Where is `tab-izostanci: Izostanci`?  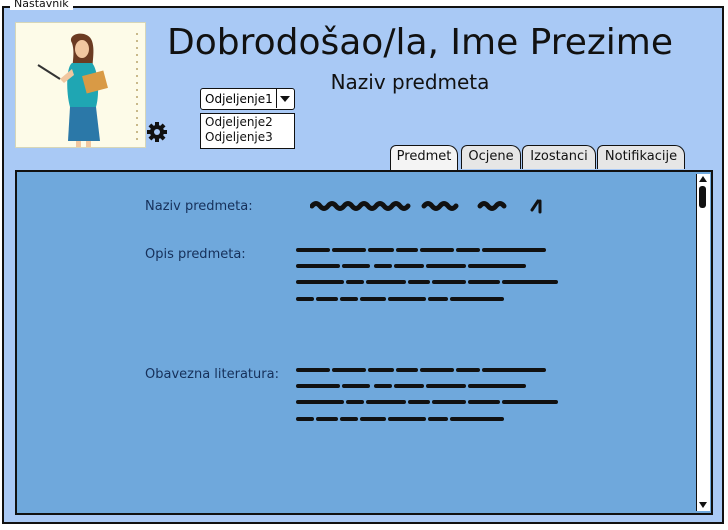
tab-izostanci: Izostanci is located at coordinates (559, 157).